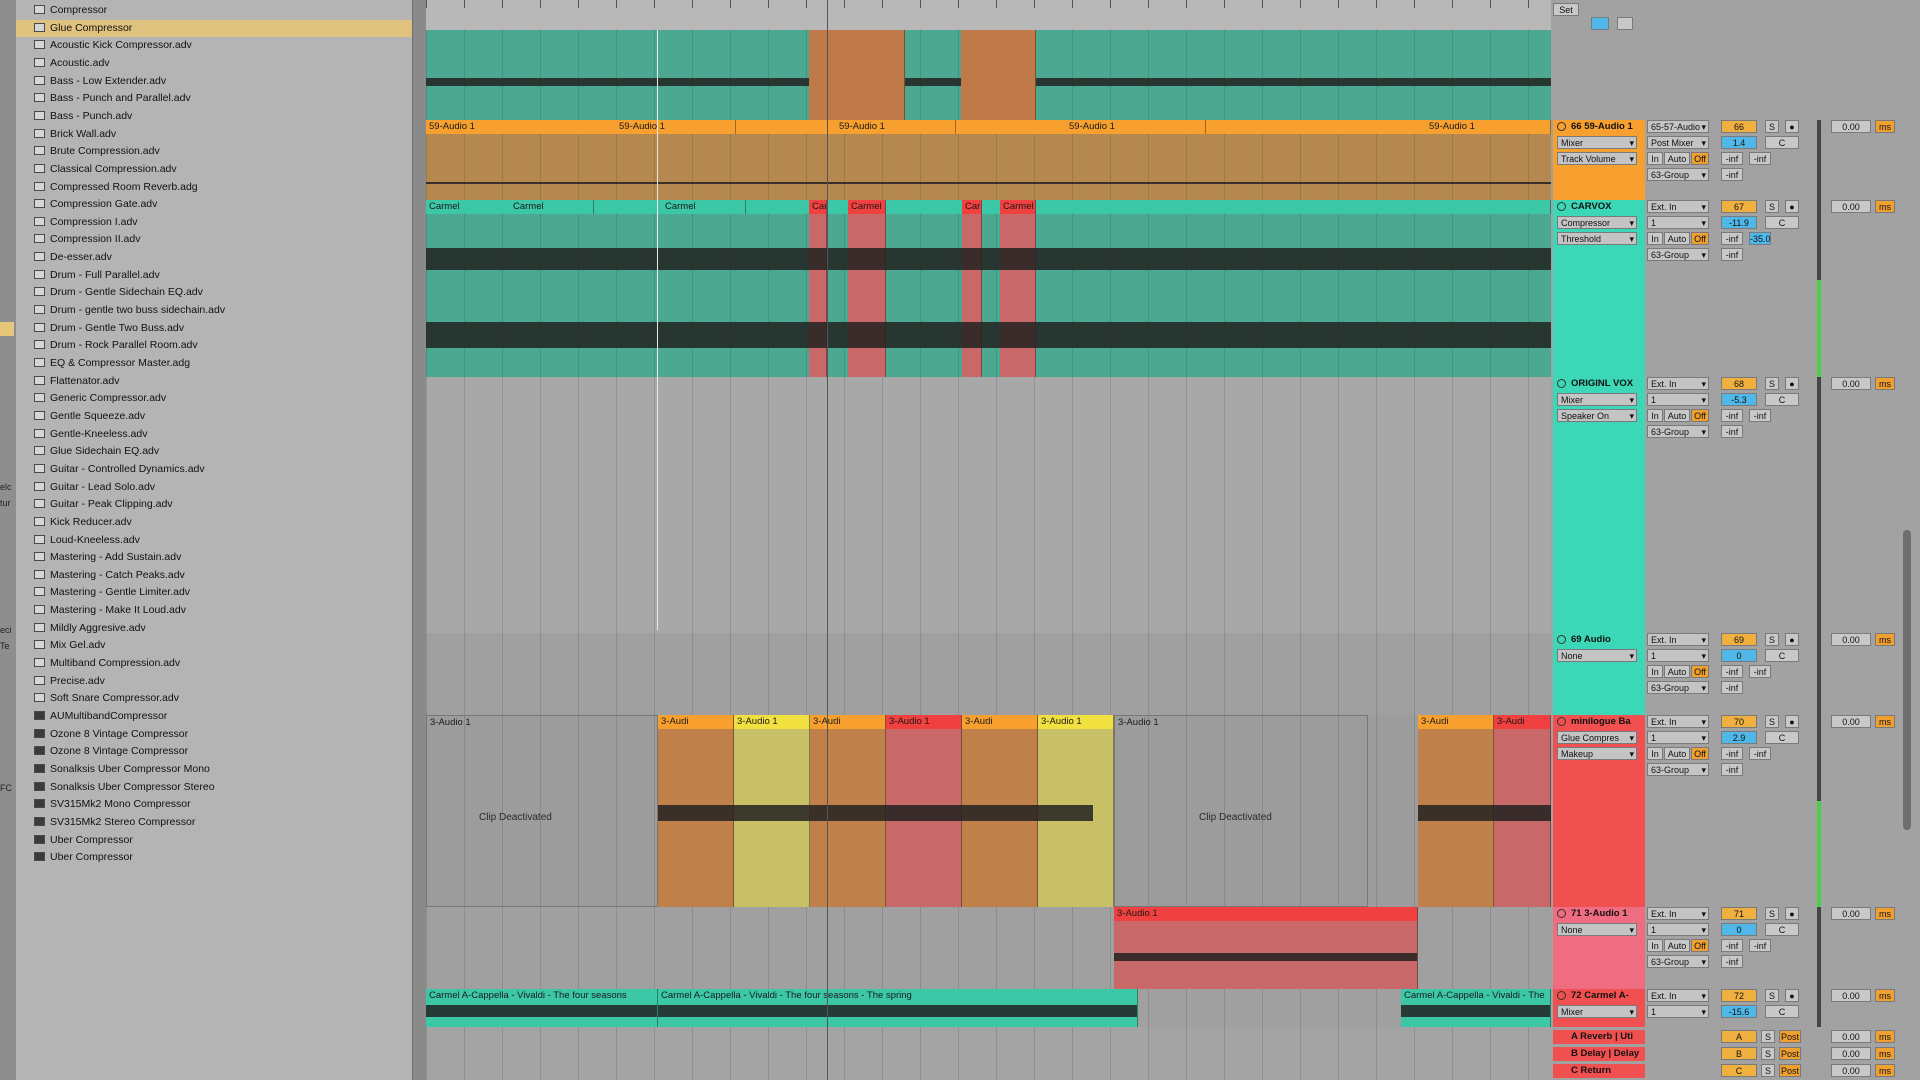 Image resolution: width=1920 pixels, height=1080 pixels. Describe the element at coordinates (1907, 680) in the screenshot. I see `vertical-scrollbar` at that location.